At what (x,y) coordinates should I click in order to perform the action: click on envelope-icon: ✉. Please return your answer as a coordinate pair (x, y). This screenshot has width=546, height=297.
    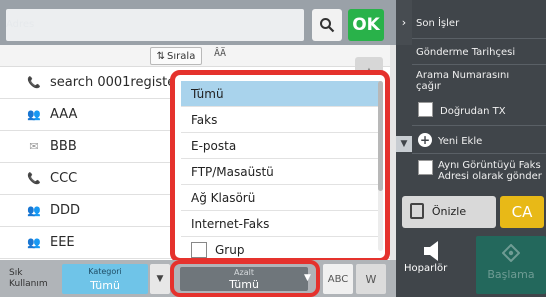
    Looking at the image, I should click on (34, 146).